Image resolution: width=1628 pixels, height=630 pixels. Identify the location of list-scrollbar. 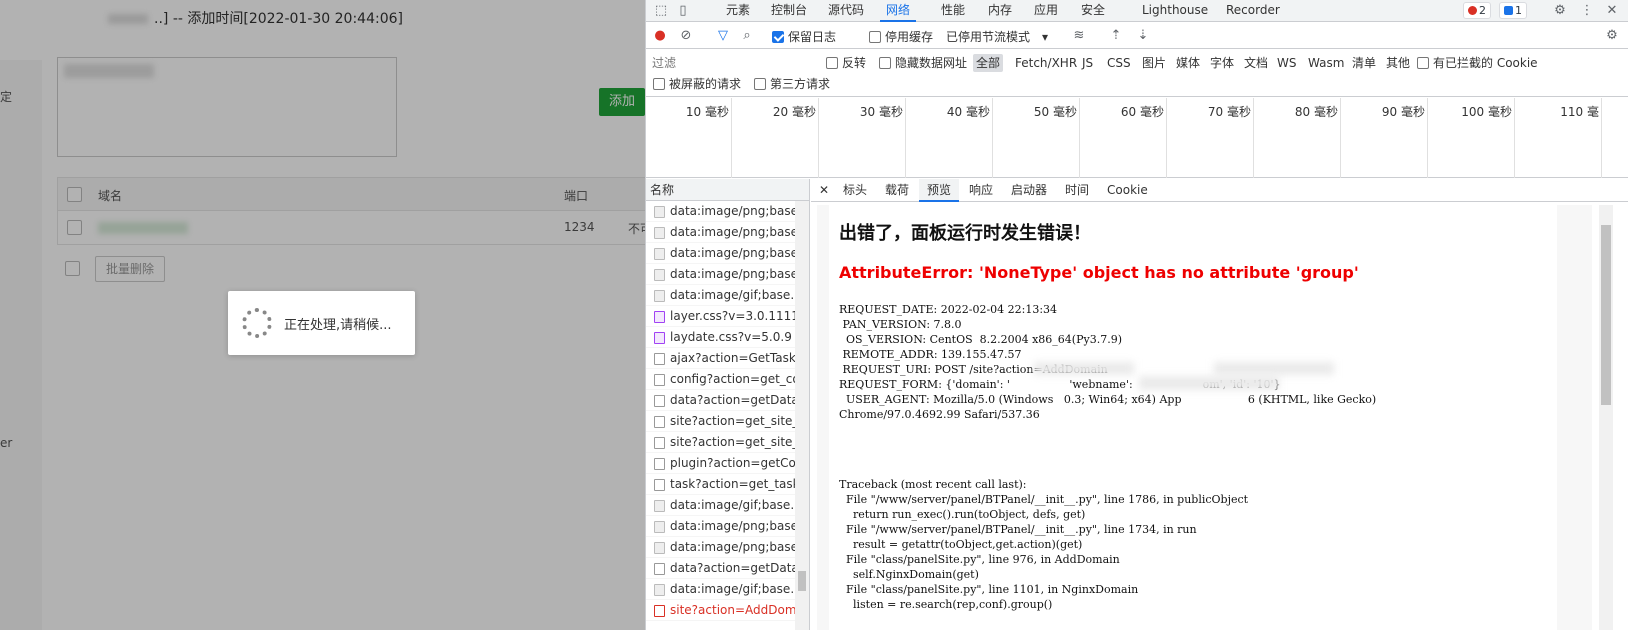
(802, 415).